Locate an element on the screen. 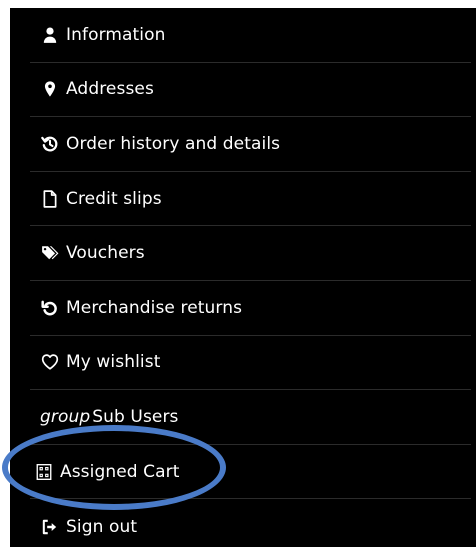 Image resolution: width=476 pixels, height=554 pixels. menu-item-order-history: Order history and details is located at coordinates (250, 144).